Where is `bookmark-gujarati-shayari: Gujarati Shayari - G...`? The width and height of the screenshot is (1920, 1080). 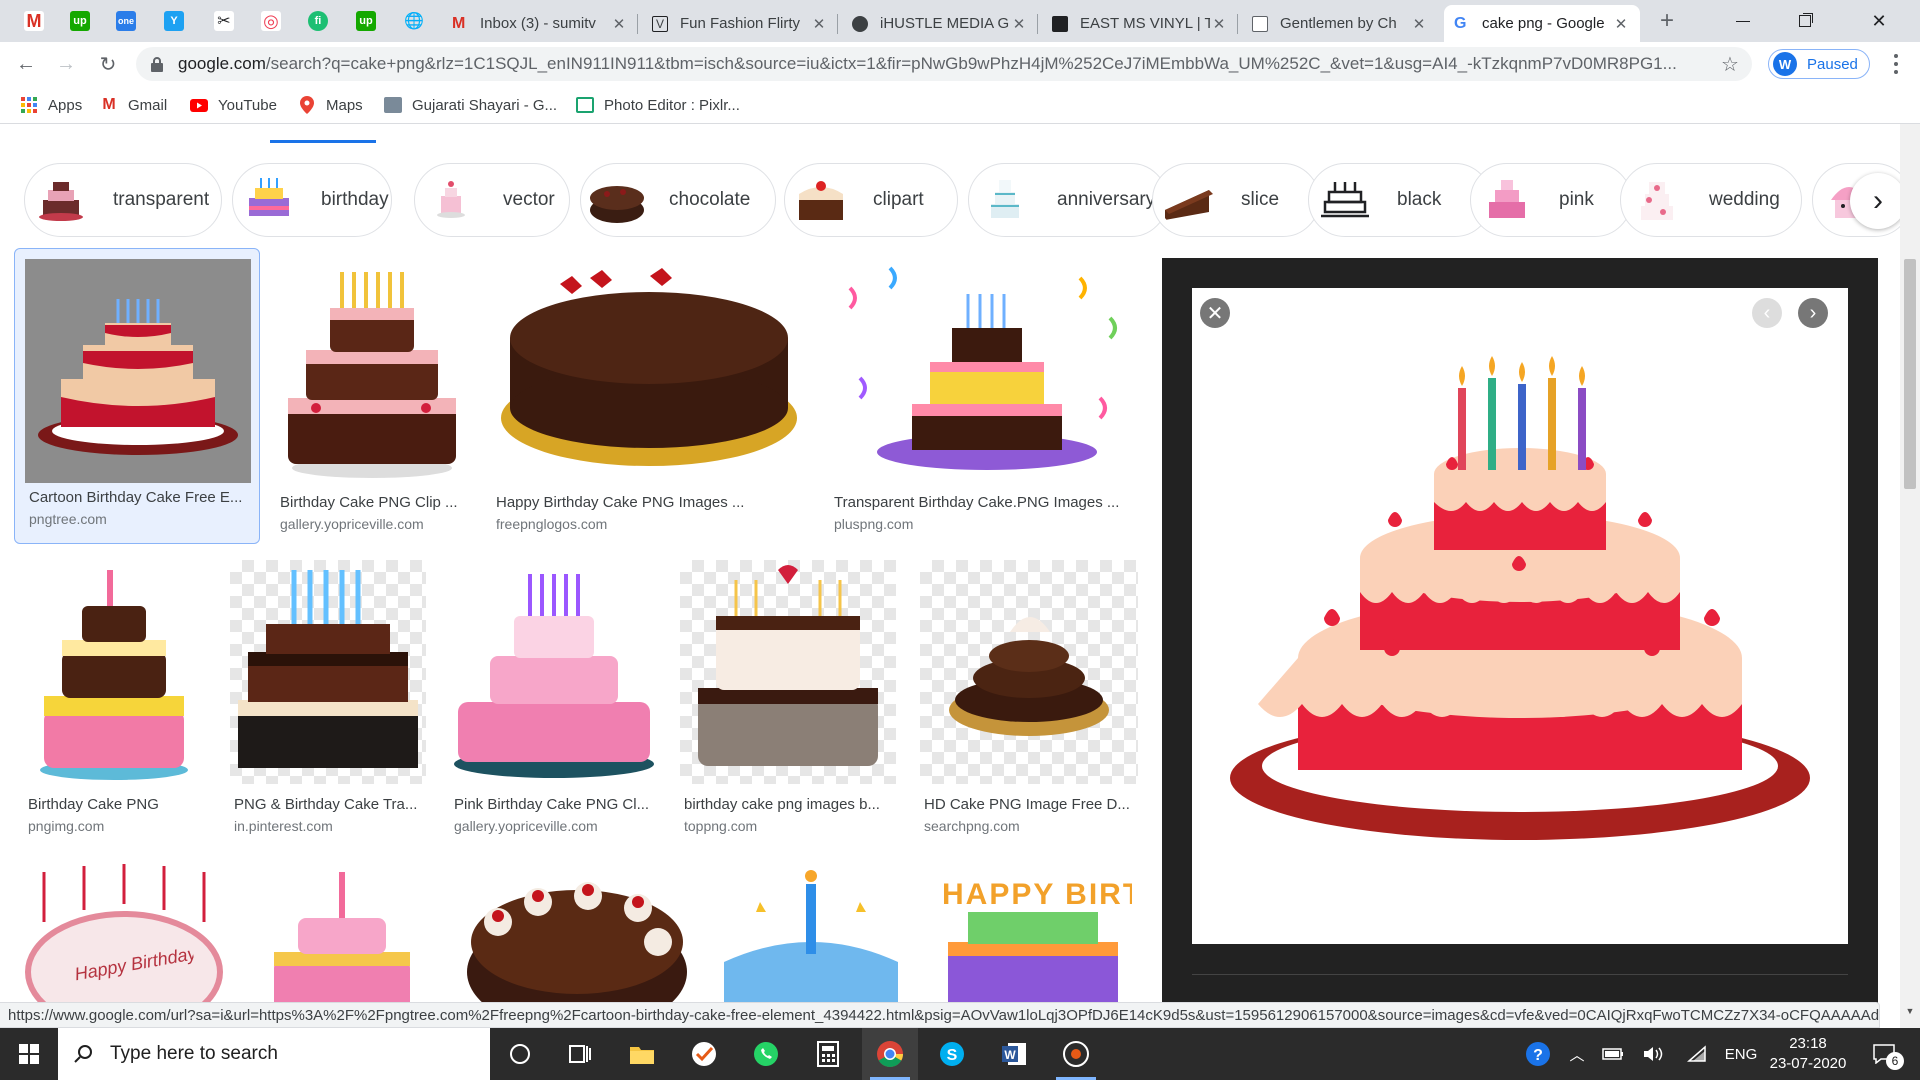 bookmark-gujarati-shayari: Gujarati Shayari - G... is located at coordinates (470, 105).